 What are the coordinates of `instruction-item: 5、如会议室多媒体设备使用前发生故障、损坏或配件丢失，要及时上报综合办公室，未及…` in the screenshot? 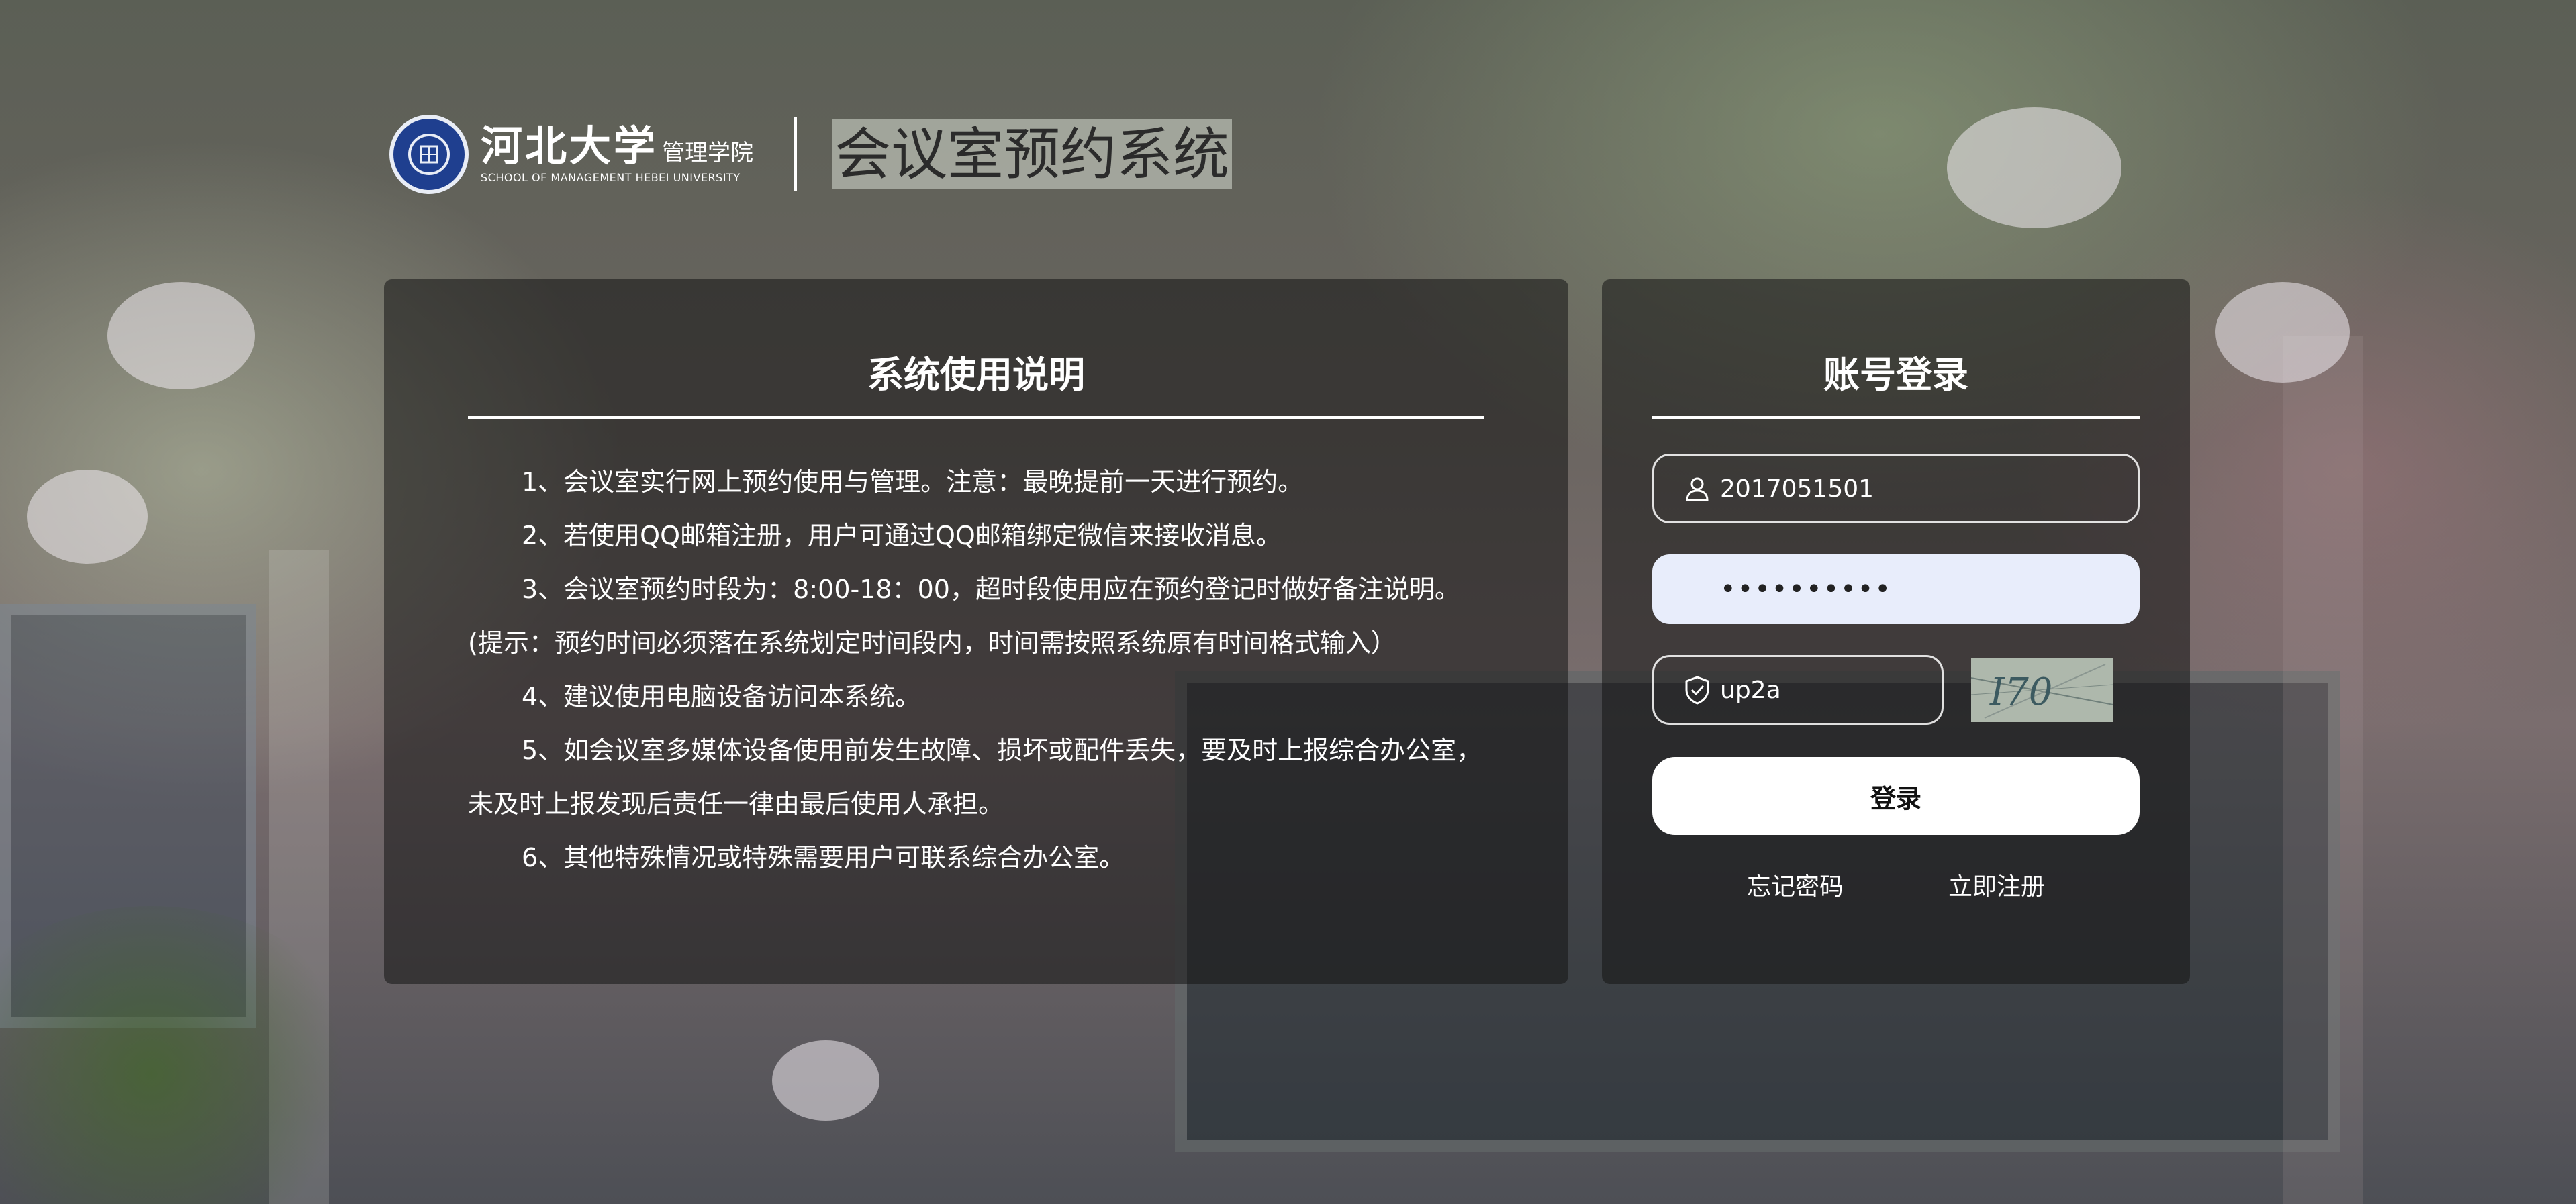 It's located at (975, 778).